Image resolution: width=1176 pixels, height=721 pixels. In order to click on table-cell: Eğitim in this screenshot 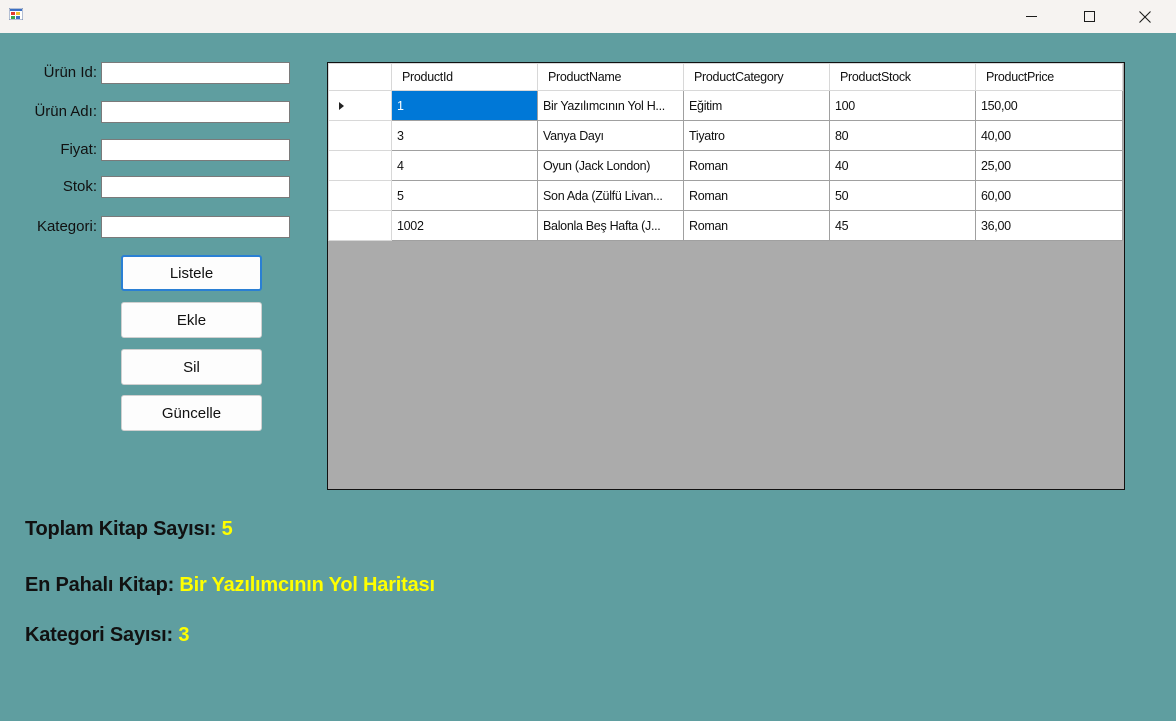, I will do `click(756, 105)`.